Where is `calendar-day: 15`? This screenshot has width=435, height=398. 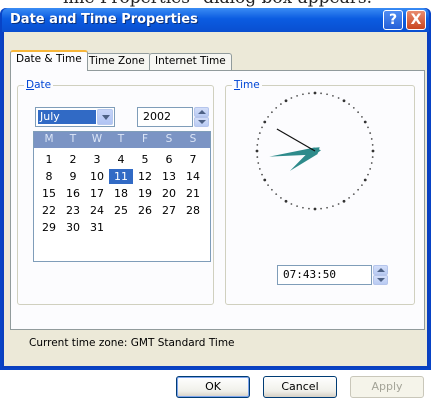
calendar-day: 15 is located at coordinates (49, 193).